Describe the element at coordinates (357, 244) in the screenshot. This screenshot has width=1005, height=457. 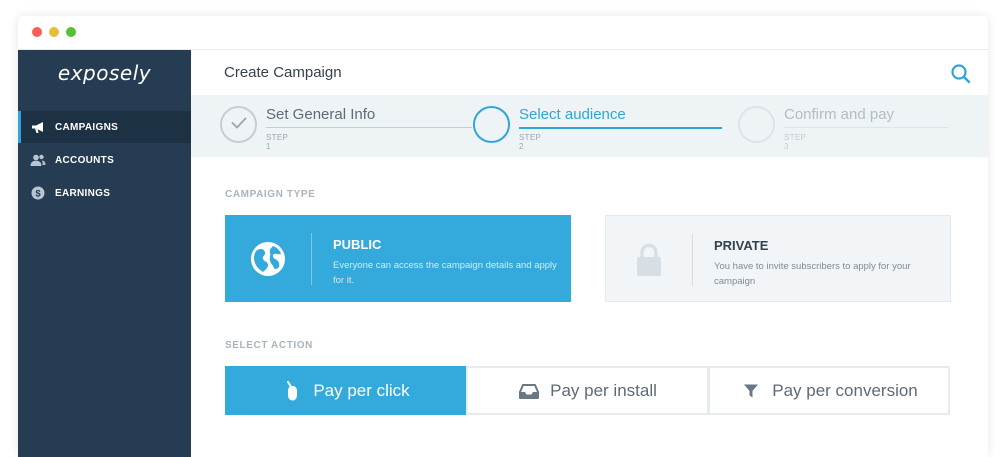
I see `card-title: PUBLIC` at that location.